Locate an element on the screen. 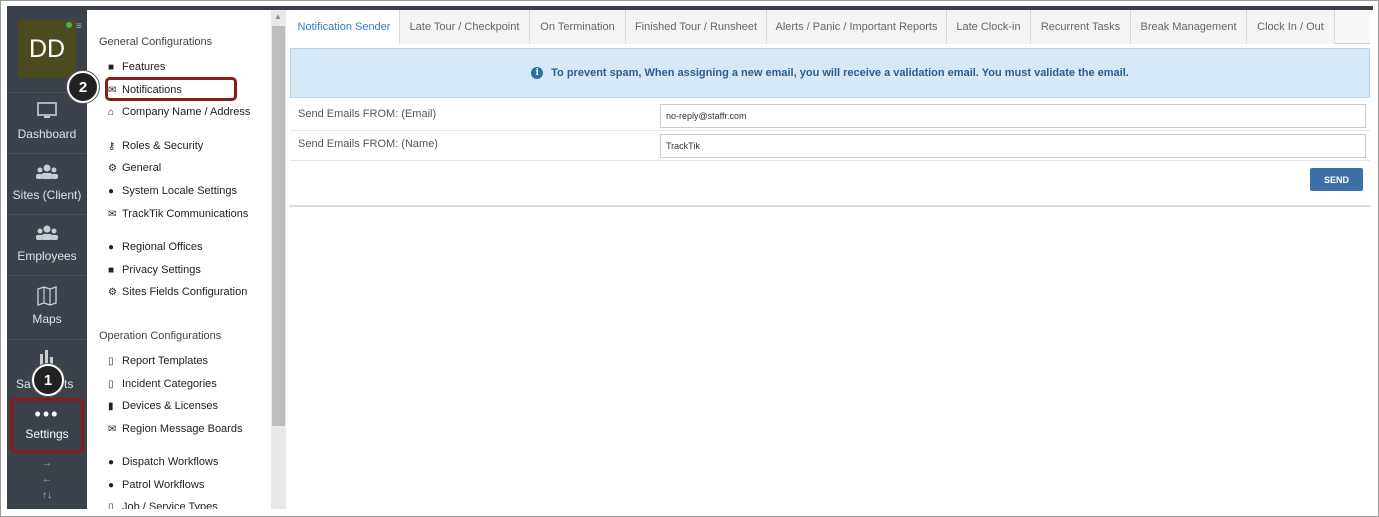  menu-item-label: General is located at coordinates (142, 168).